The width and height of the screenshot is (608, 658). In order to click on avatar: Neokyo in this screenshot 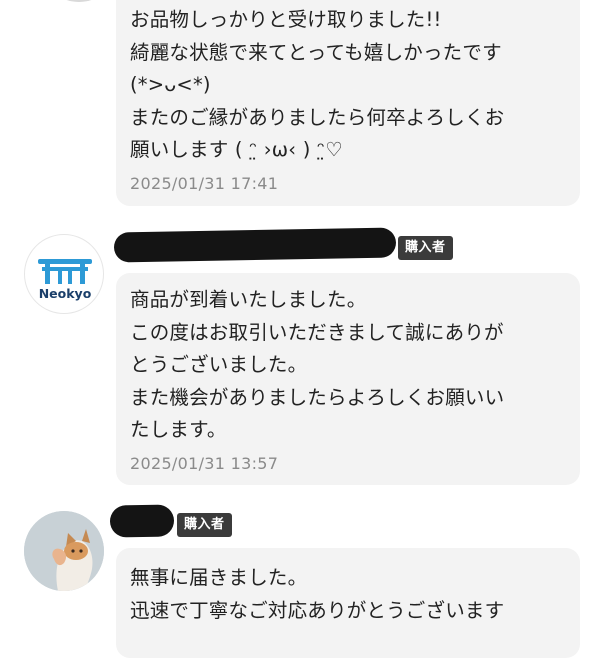, I will do `click(64, 274)`.